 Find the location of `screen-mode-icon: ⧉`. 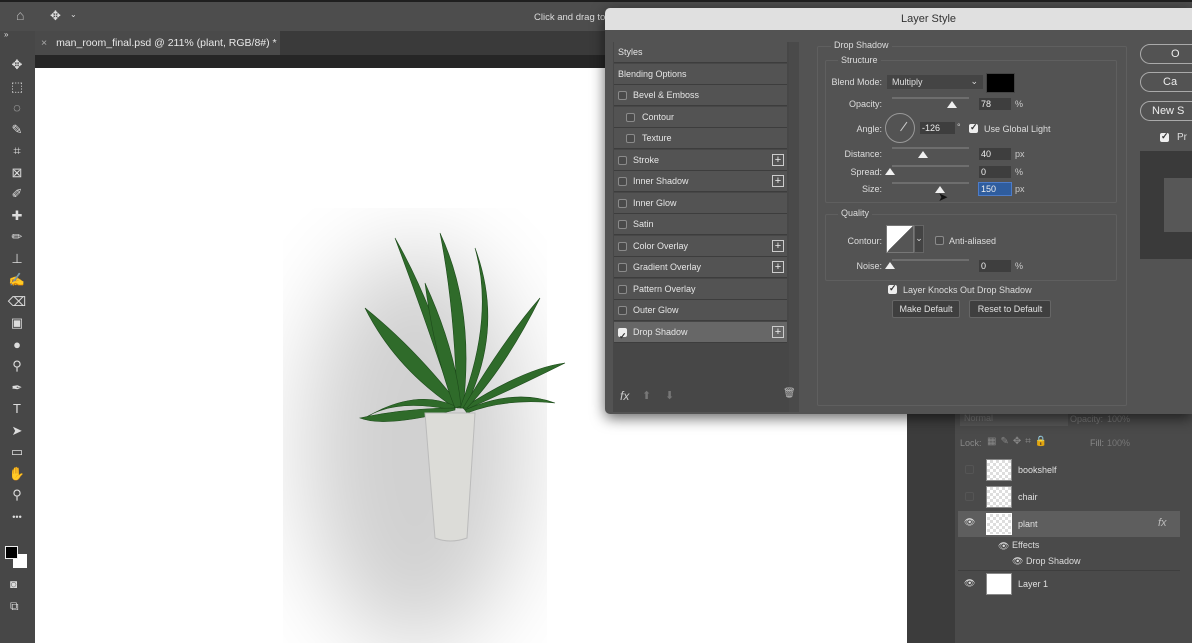

screen-mode-icon: ⧉ is located at coordinates (14, 606).